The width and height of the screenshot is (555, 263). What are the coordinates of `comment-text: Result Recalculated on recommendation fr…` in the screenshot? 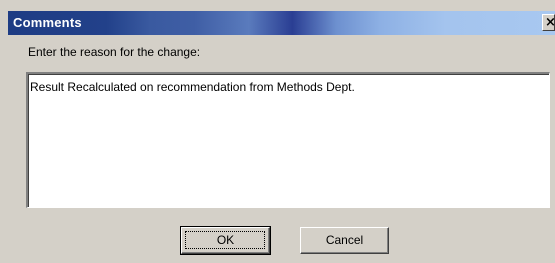 It's located at (192, 87).